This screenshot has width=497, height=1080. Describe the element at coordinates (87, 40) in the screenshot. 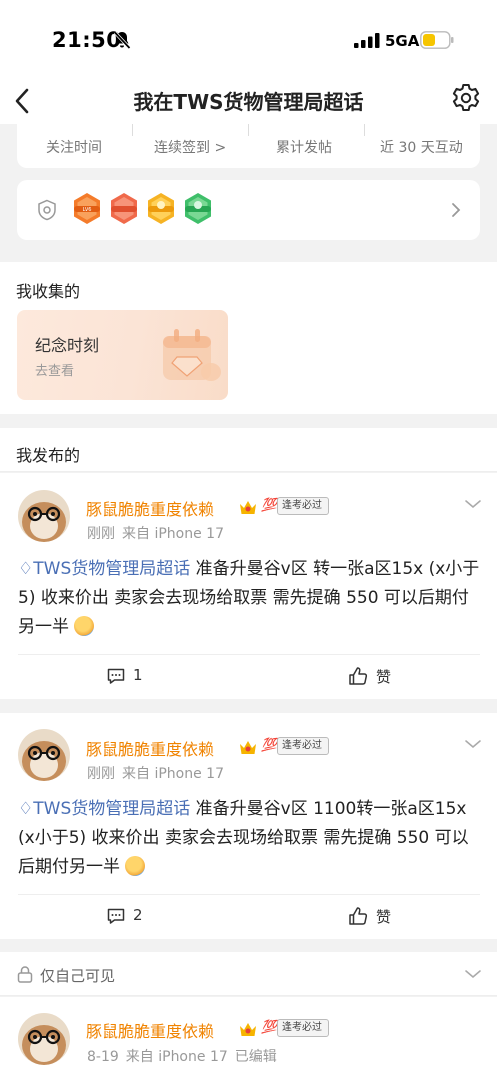

I see `status-time: 21:50` at that location.